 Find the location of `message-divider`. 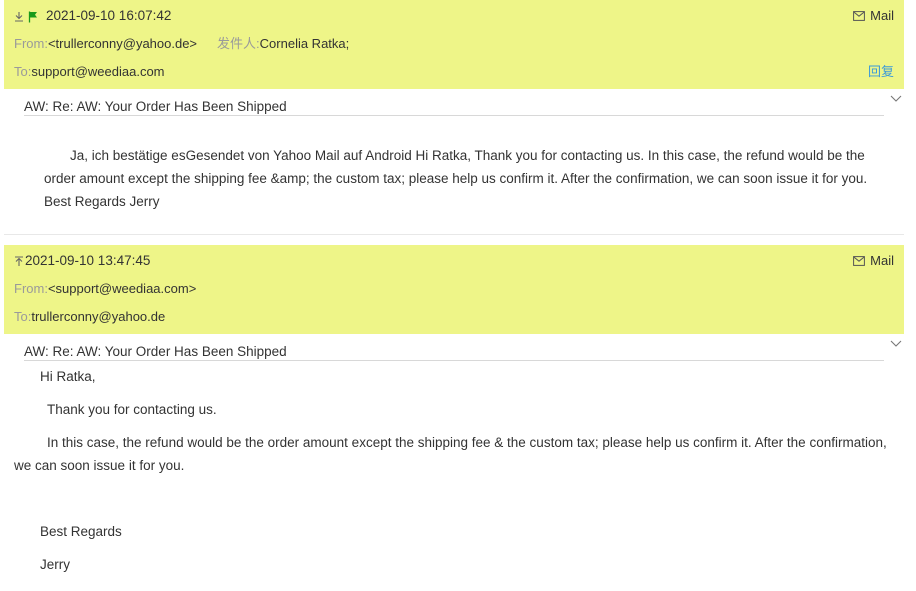

message-divider is located at coordinates (454, 234).